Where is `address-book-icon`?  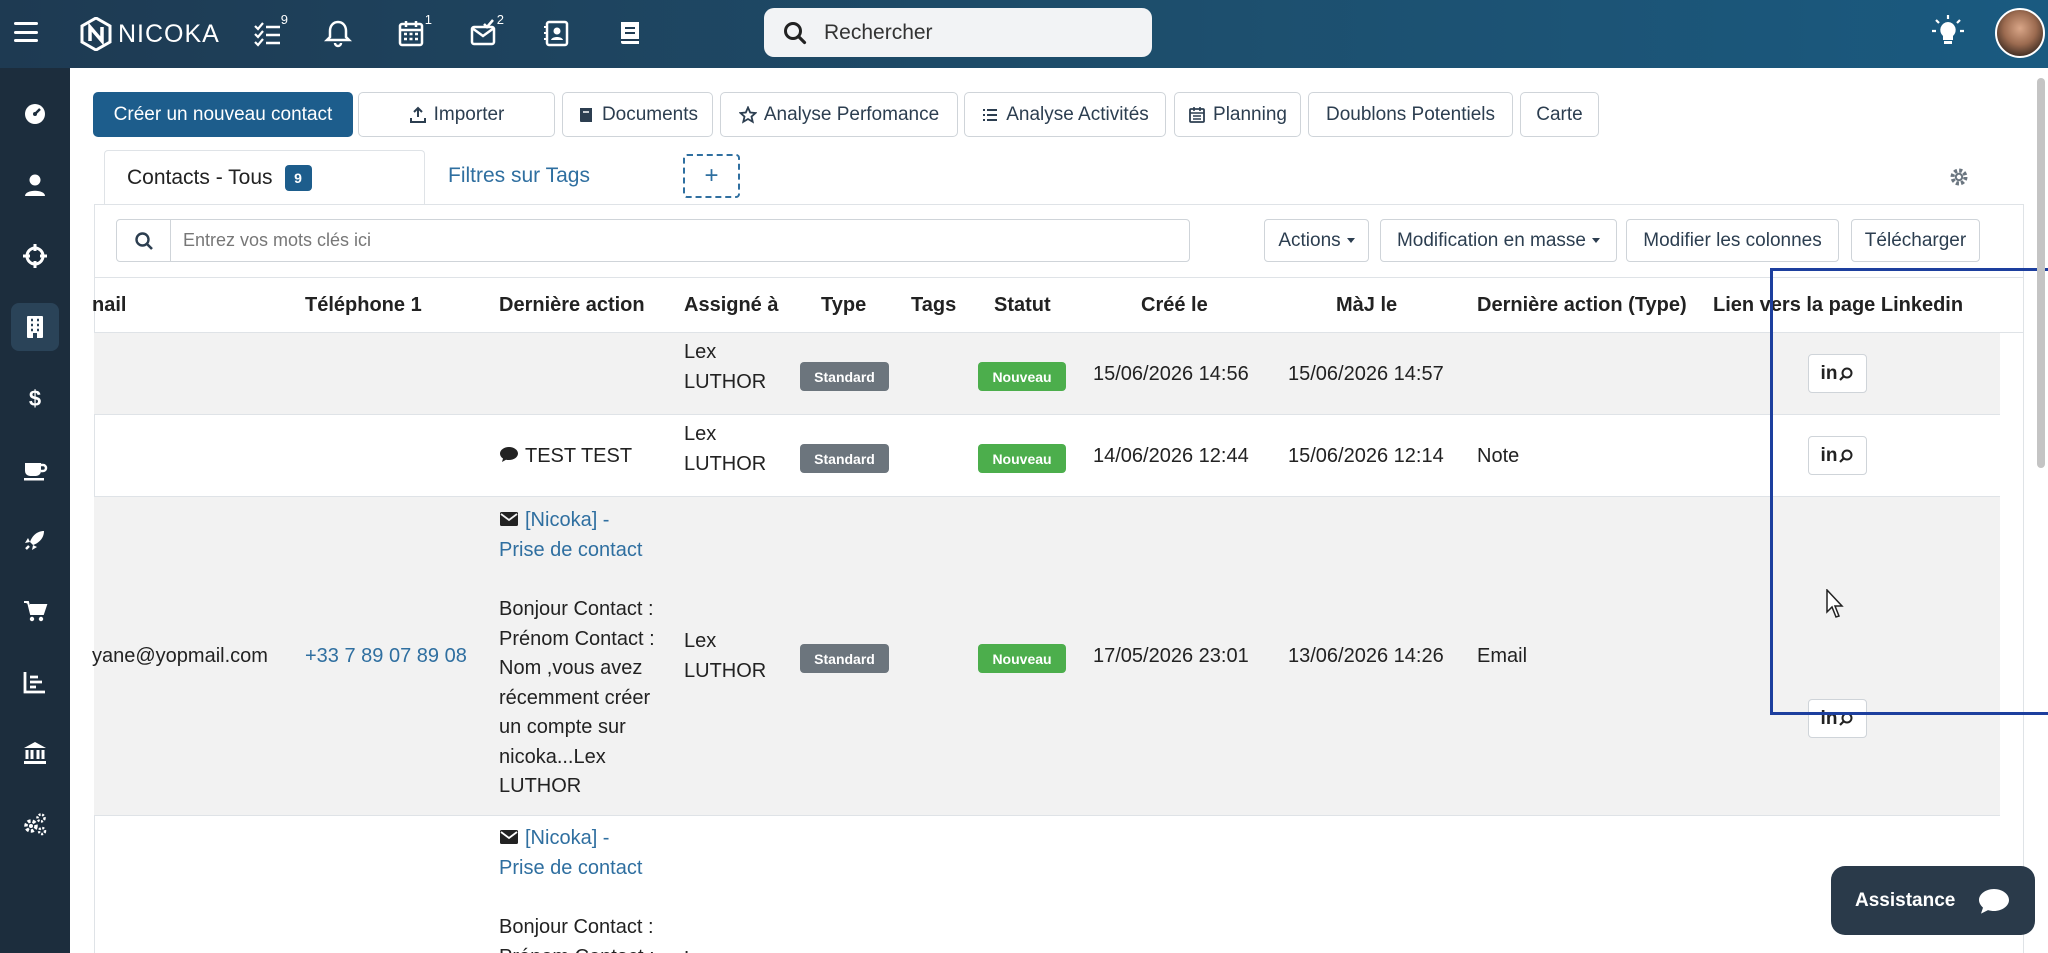 address-book-icon is located at coordinates (557, 33).